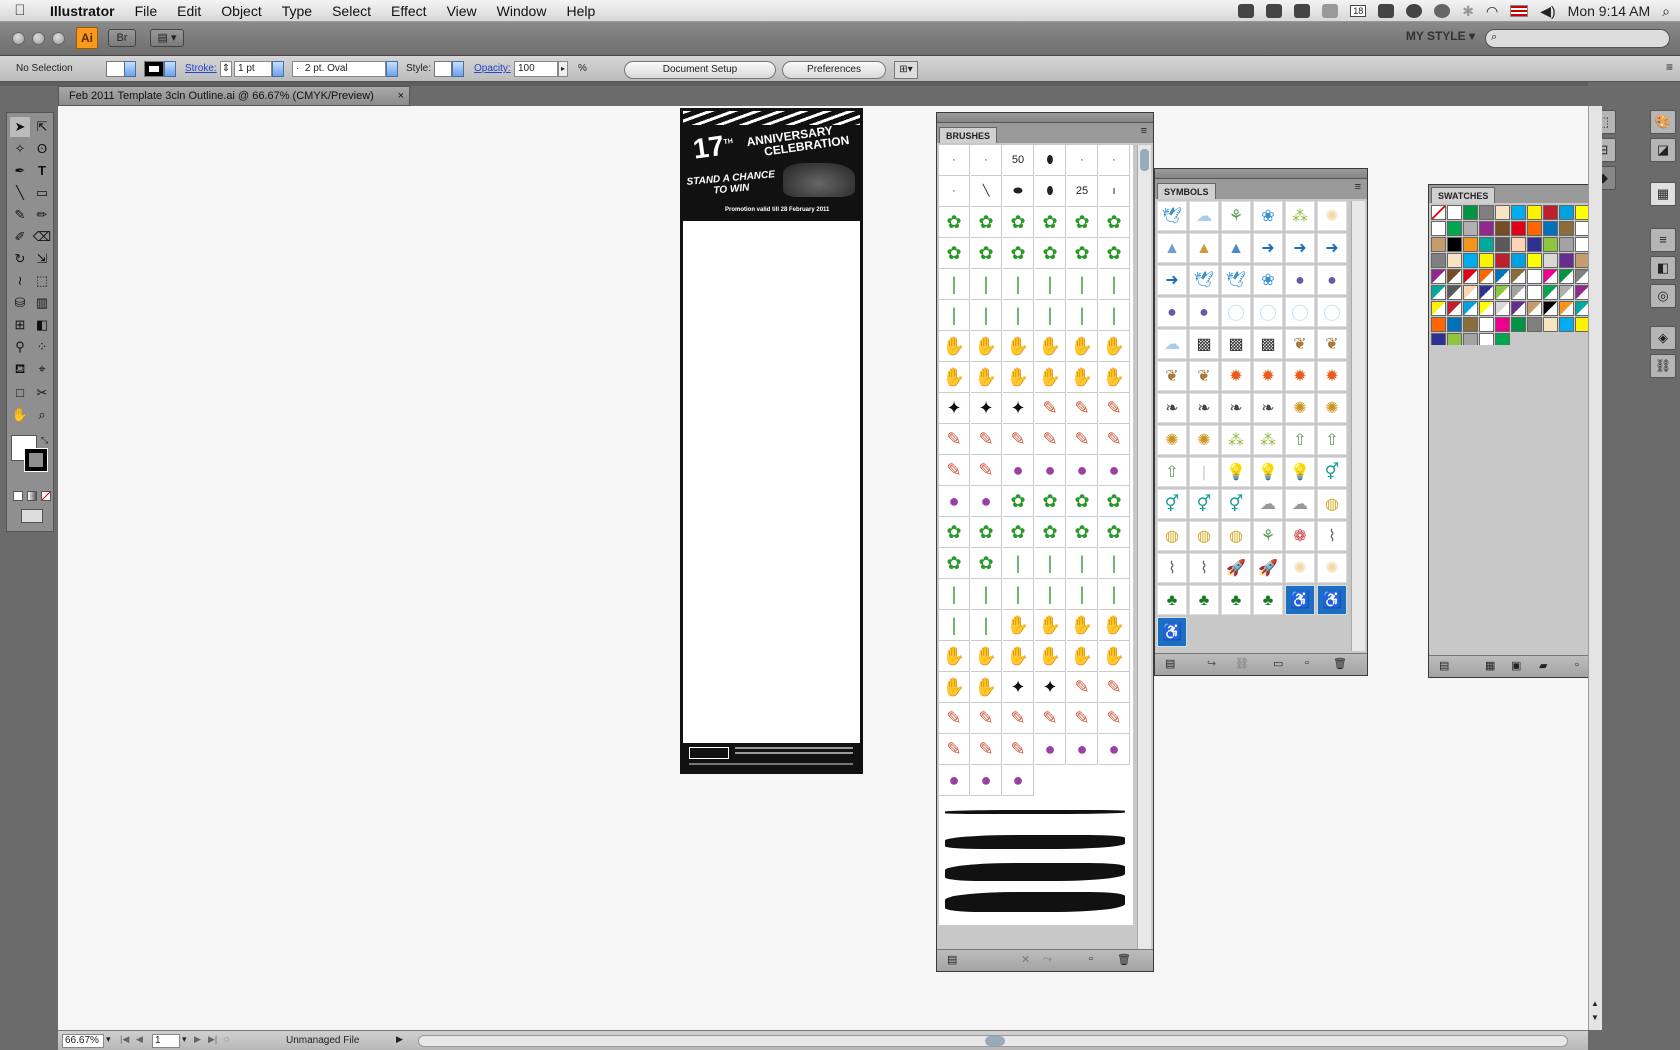 This screenshot has width=1680, height=1050. Describe the element at coordinates (253, 69) in the screenshot. I see `stroke-weight-field: 1 pt` at that location.